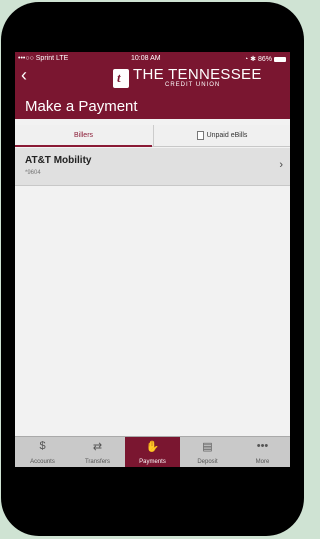 This screenshot has width=320, height=539. I want to click on tabbar-label: Deposit, so click(207, 462).